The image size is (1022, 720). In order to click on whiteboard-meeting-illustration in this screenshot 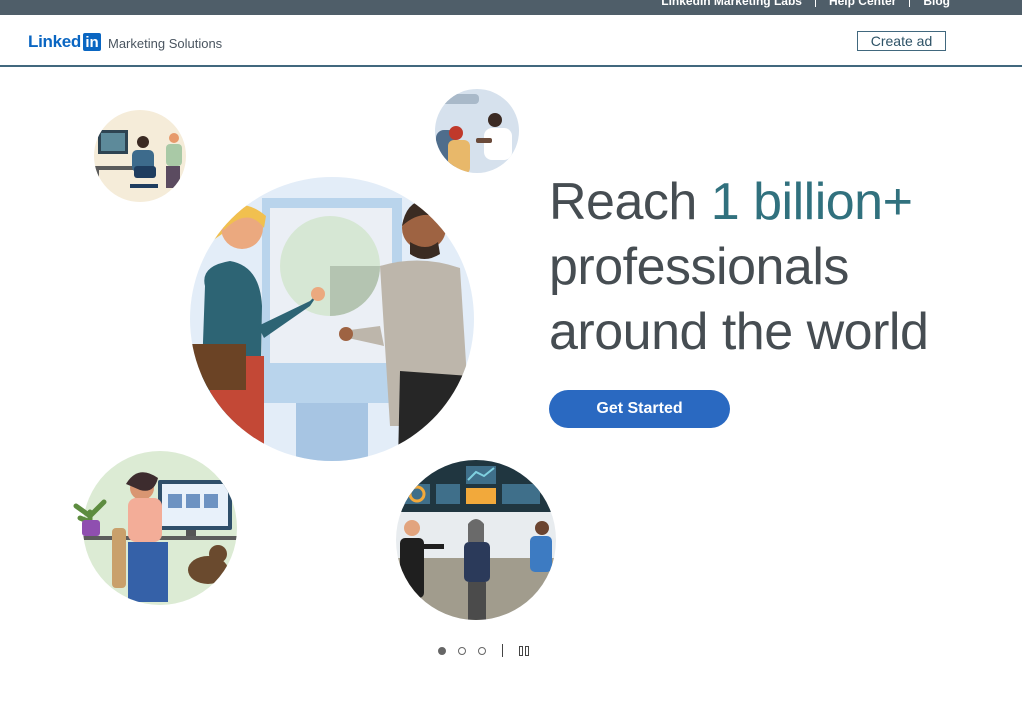, I will do `click(332, 319)`.